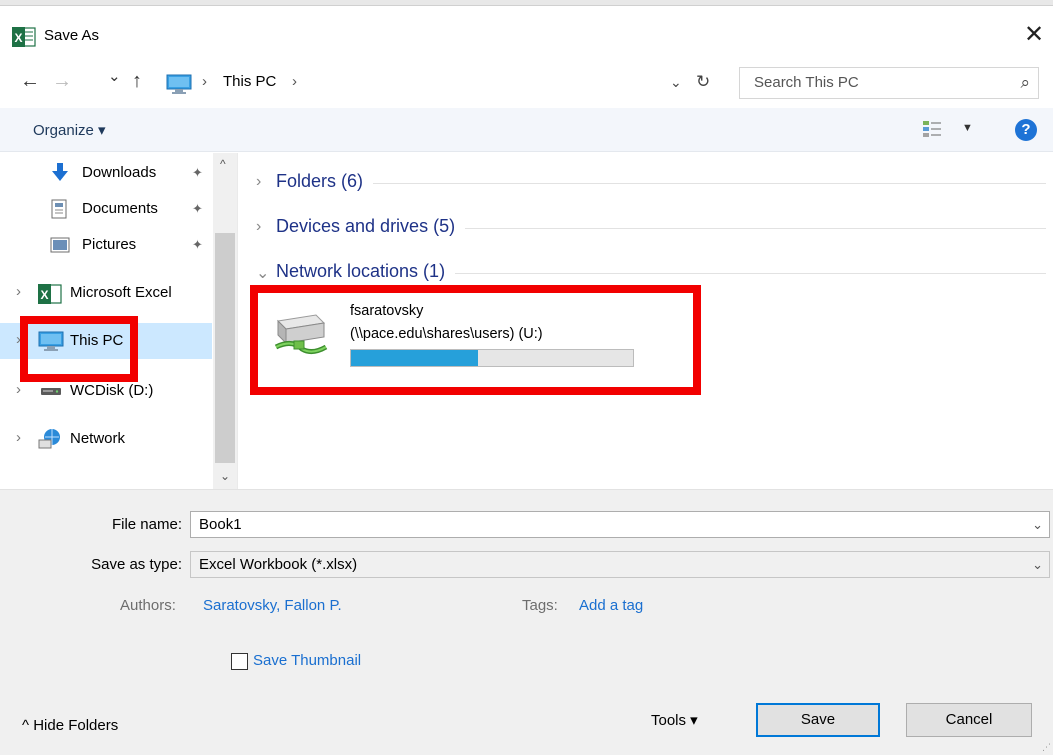 This screenshot has height=755, width=1053. What do you see at coordinates (239, 661) in the screenshot?
I see `save-thumbnail-checkbox` at bounding box center [239, 661].